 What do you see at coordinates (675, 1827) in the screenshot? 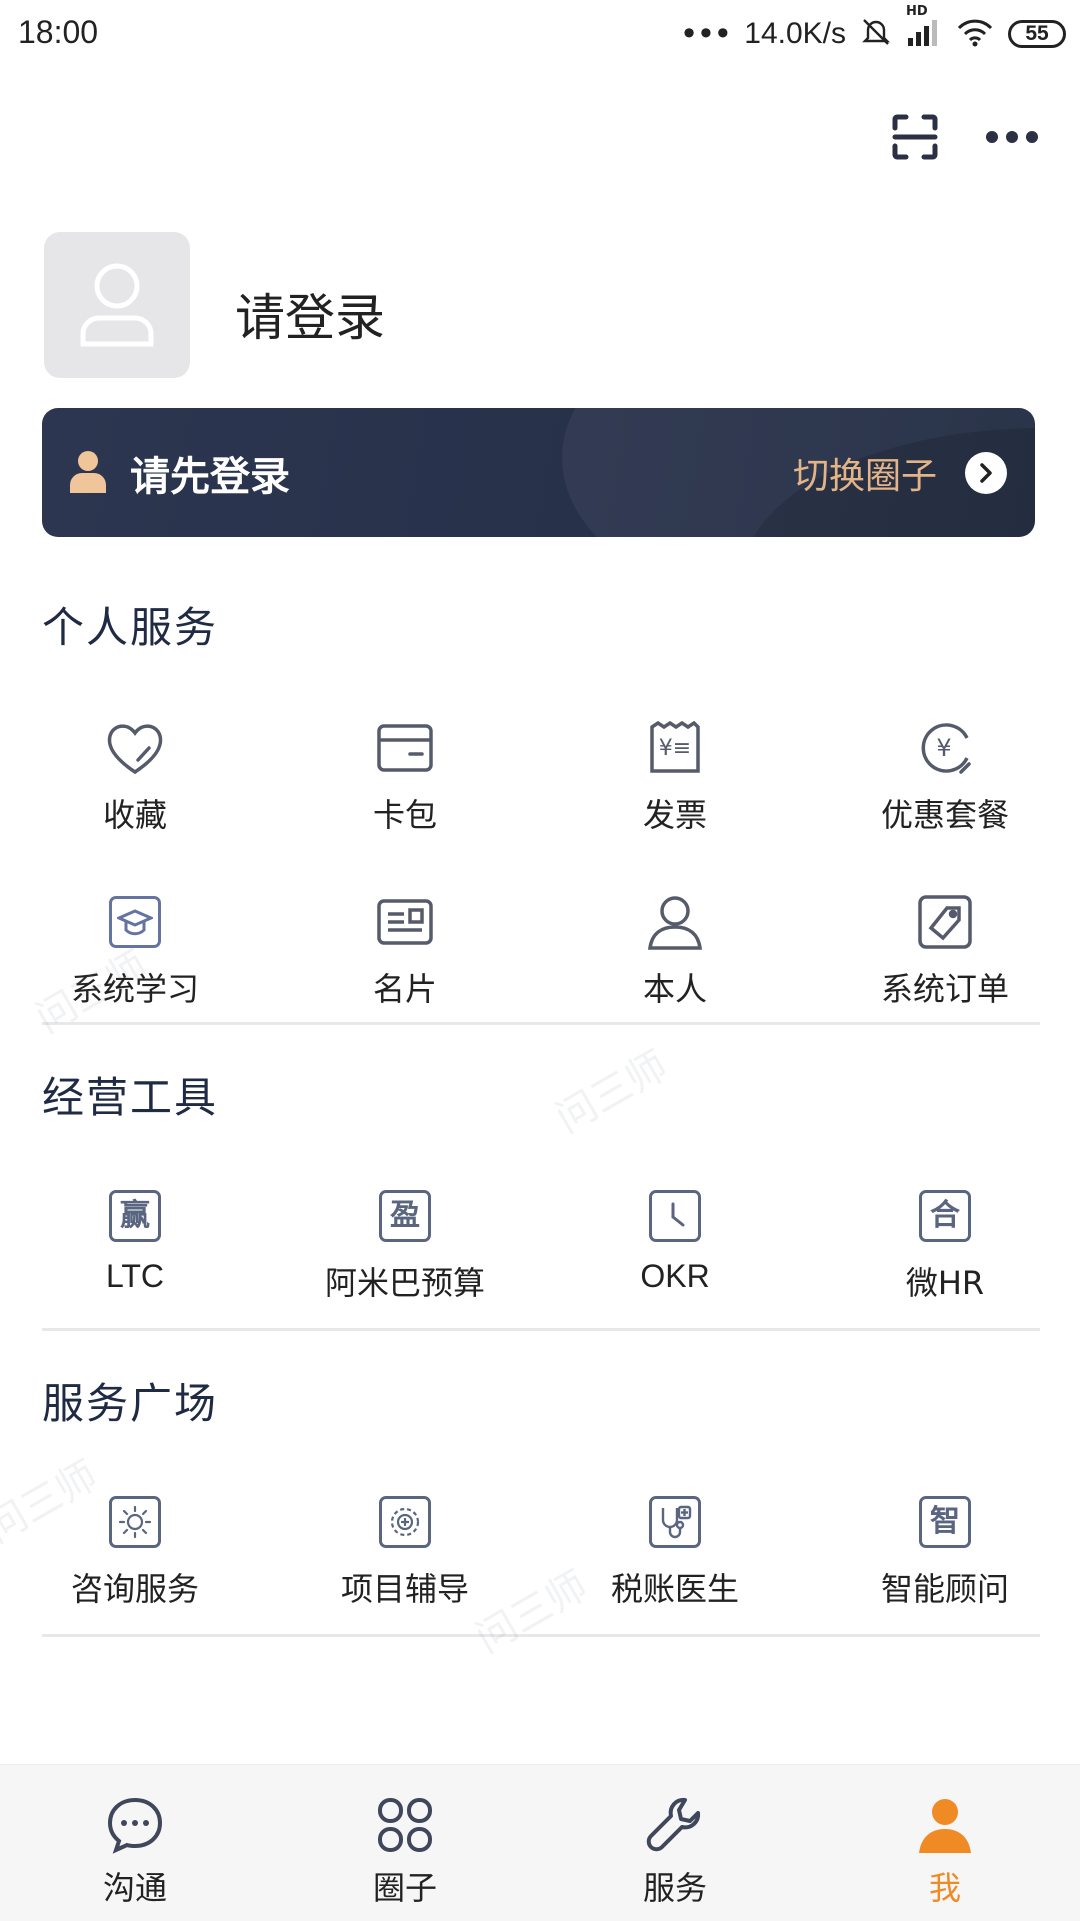
I see `wrench-icon` at bounding box center [675, 1827].